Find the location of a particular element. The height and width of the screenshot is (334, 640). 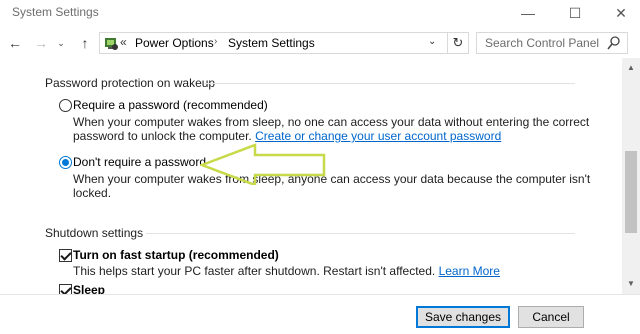

search-input: Search Control Panel is located at coordinates (552, 43).